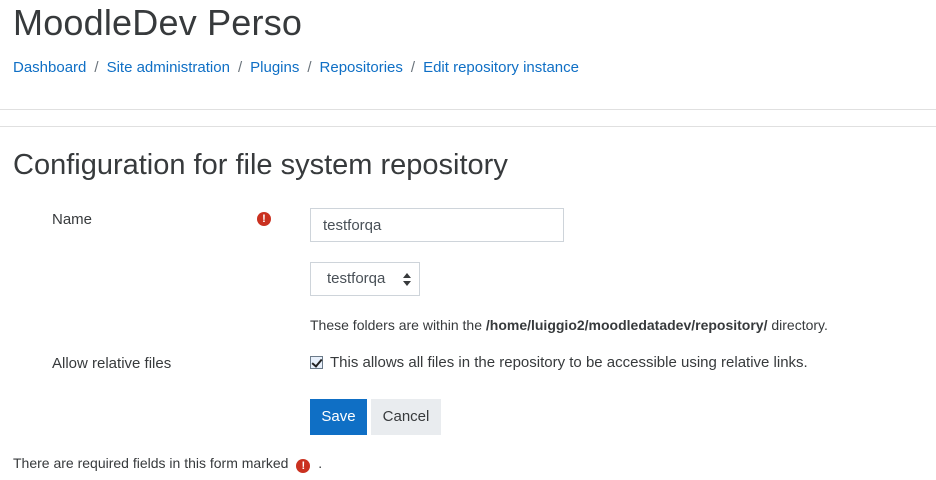  Describe the element at coordinates (398, 325) in the screenshot. I see `help-prefix: These folders are within the` at that location.